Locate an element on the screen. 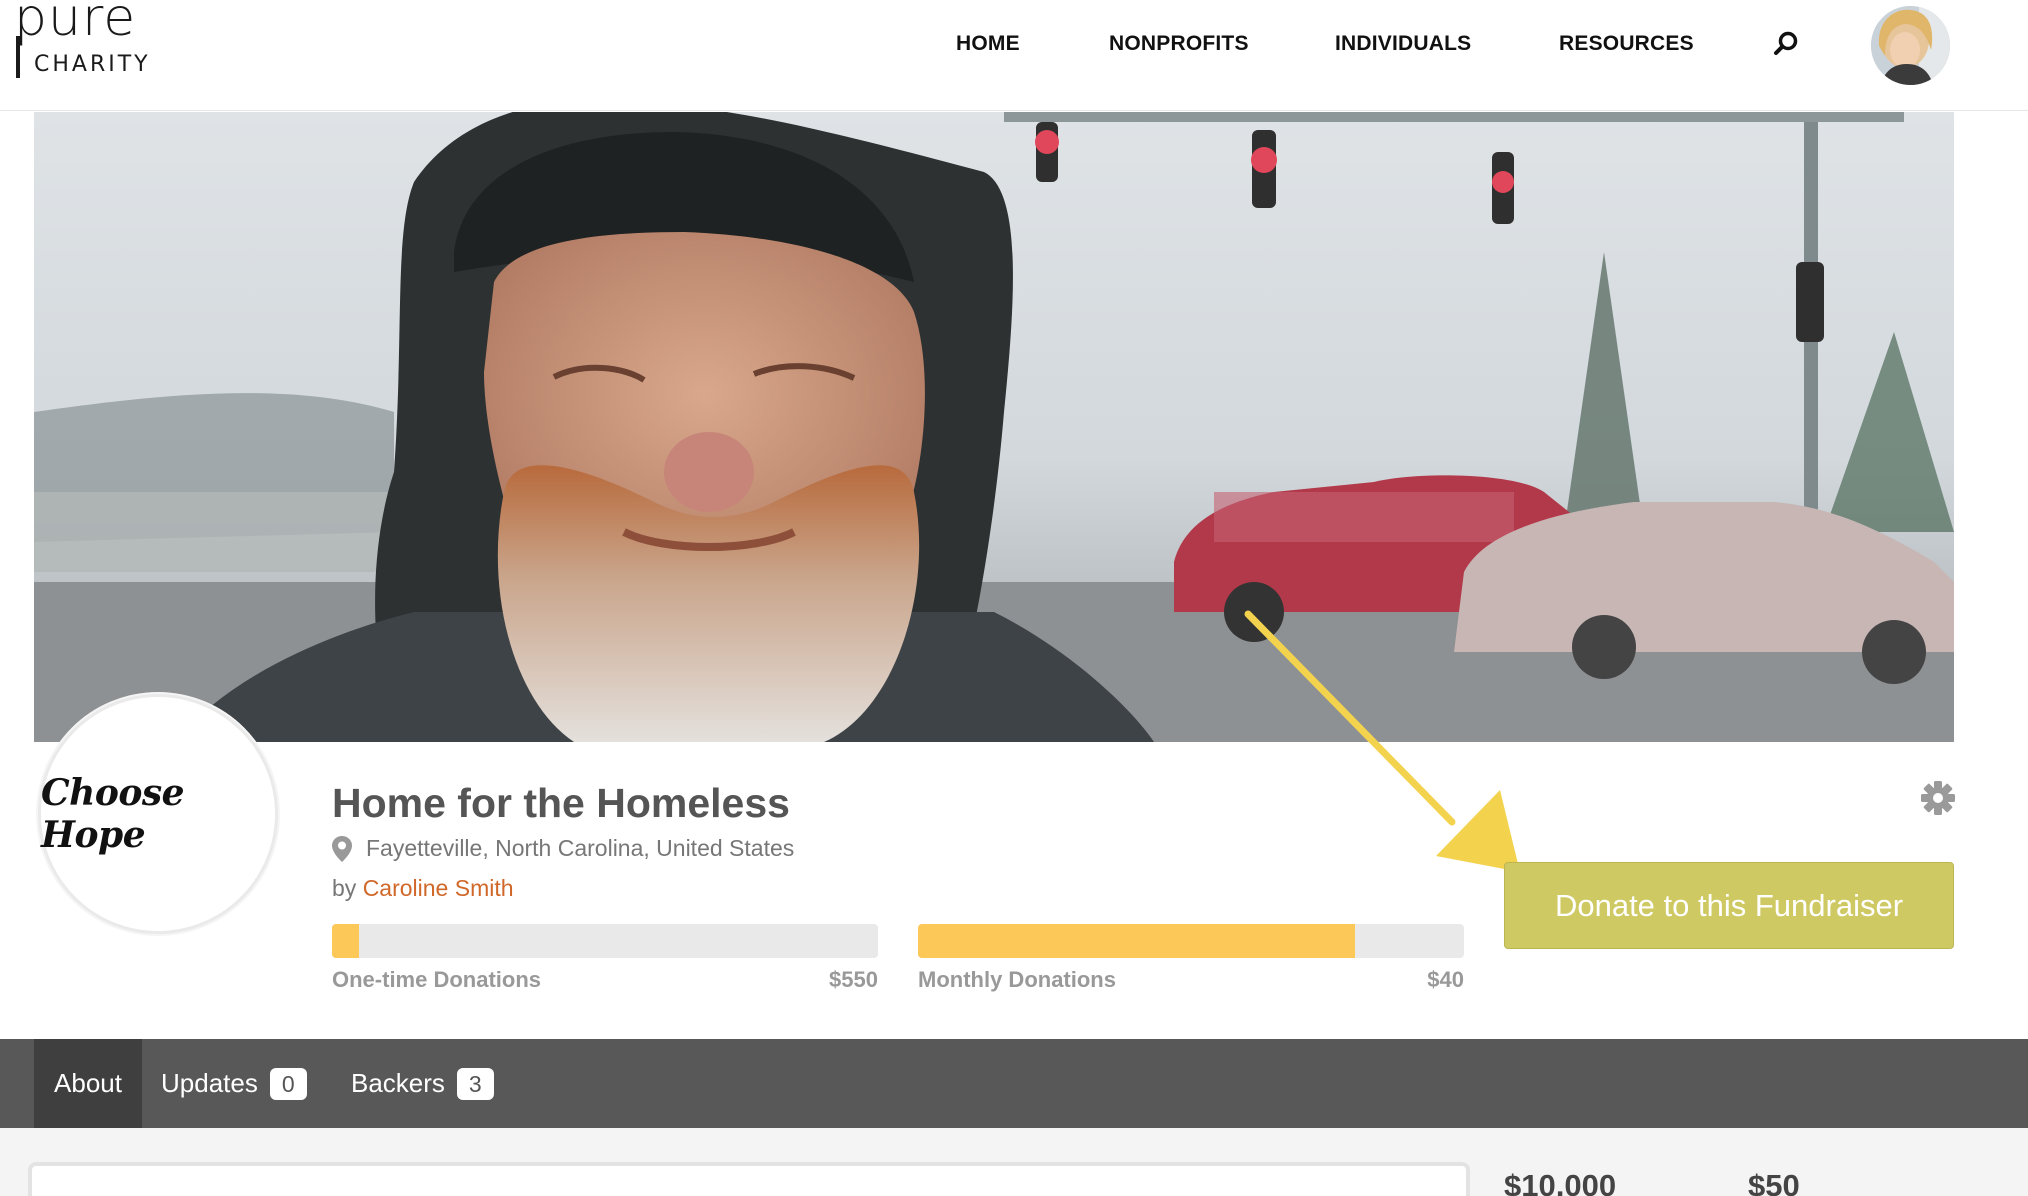 This screenshot has width=2028, height=1196. logo-word-charity: CHARITY is located at coordinates (92, 64).